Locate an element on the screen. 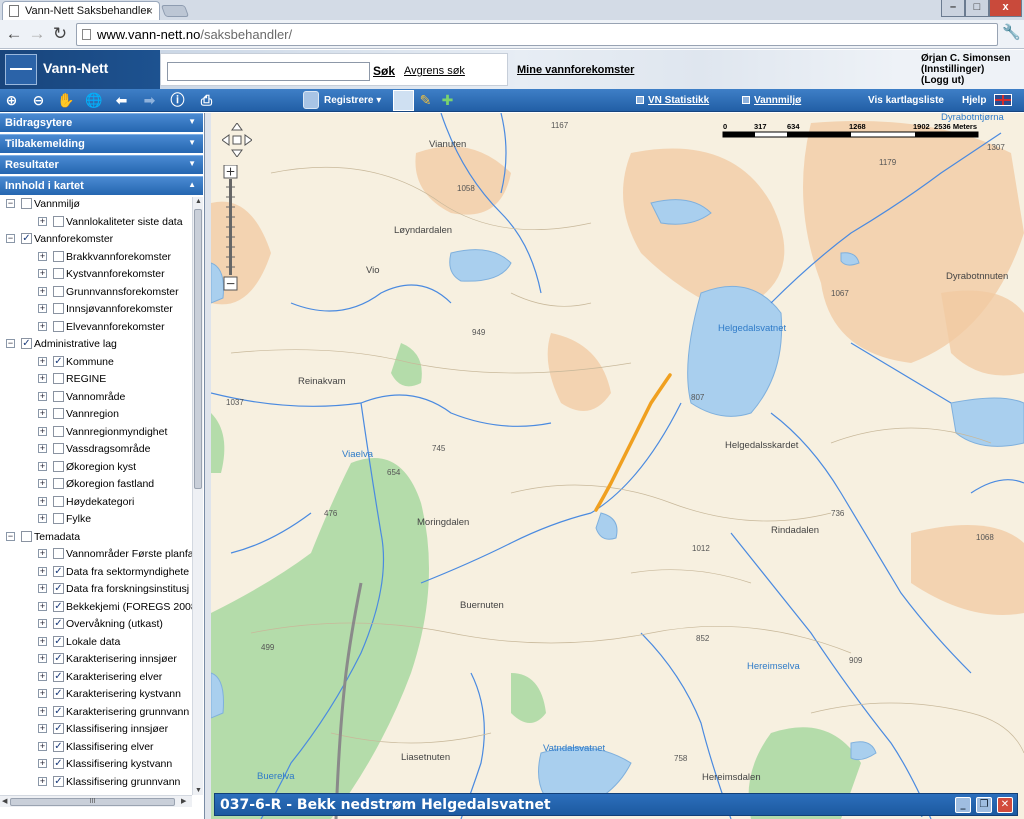 The width and height of the screenshot is (1024, 819). scrollbar-thumb: III is located at coordinates (92, 802).